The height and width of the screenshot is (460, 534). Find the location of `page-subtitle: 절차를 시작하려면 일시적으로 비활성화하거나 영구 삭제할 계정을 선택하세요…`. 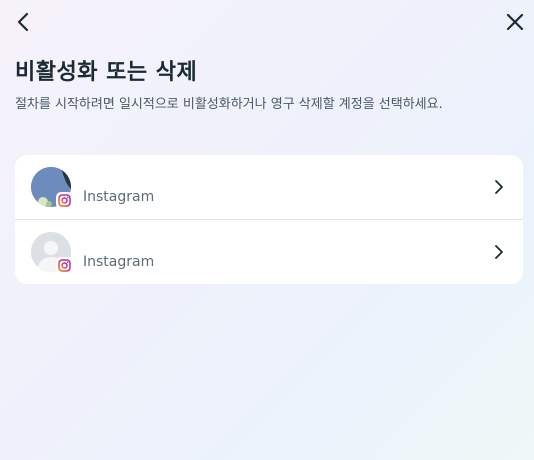

page-subtitle: 절차를 시작하려면 일시적으로 비활성화하거나 영구 삭제할 계정을 선택하세요… is located at coordinates (229, 104).